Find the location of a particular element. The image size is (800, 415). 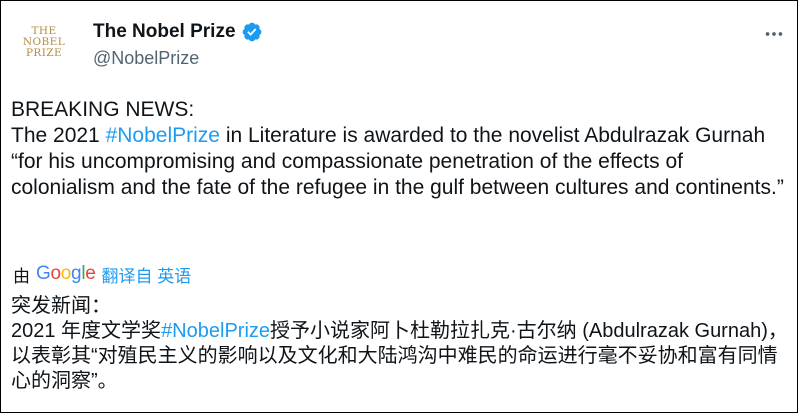

verified-badge-icon is located at coordinates (252, 32).